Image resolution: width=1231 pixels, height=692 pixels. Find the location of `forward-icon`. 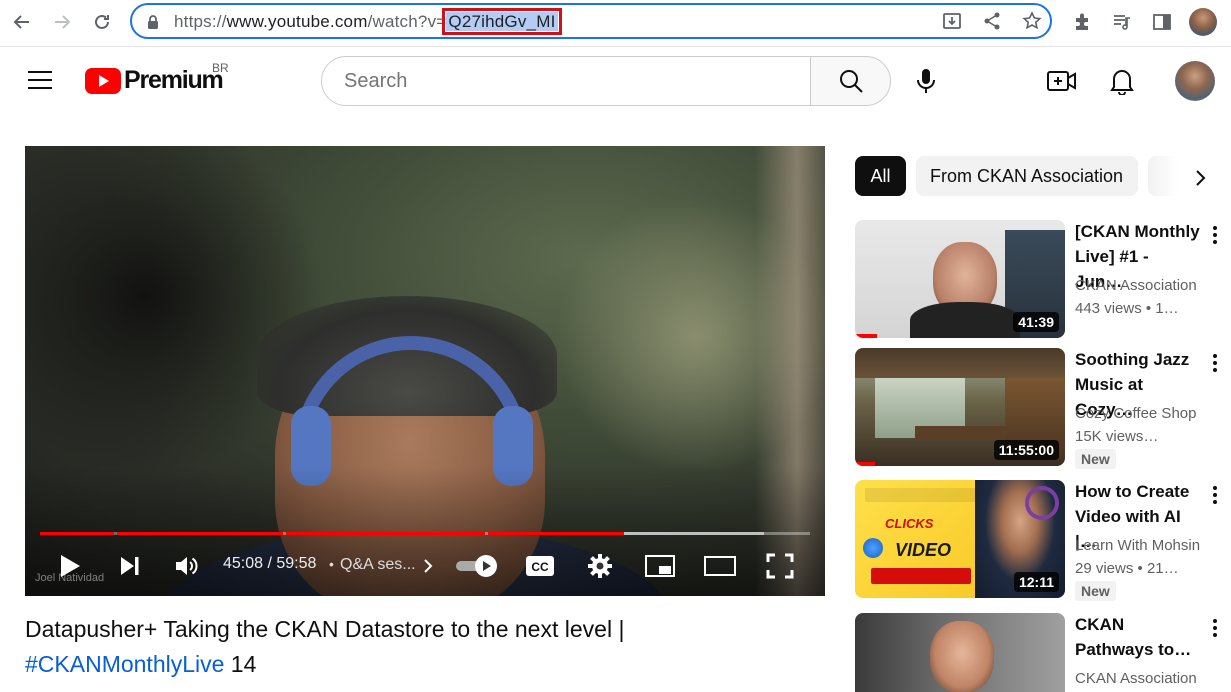

forward-icon is located at coordinates (62, 22).